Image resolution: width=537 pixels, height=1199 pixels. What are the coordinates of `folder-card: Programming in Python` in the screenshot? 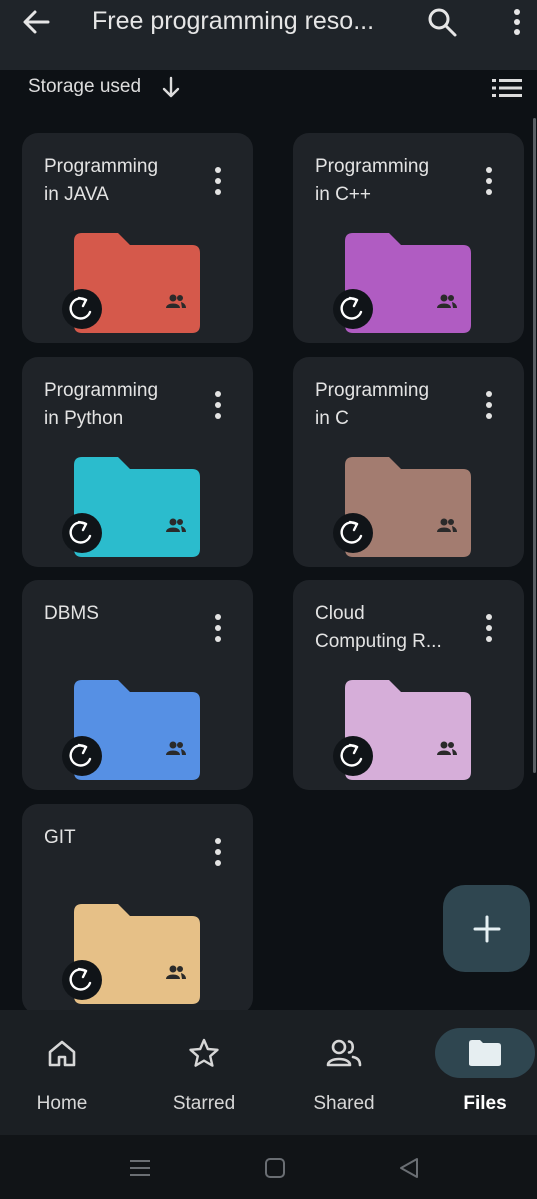 It's located at (137, 462).